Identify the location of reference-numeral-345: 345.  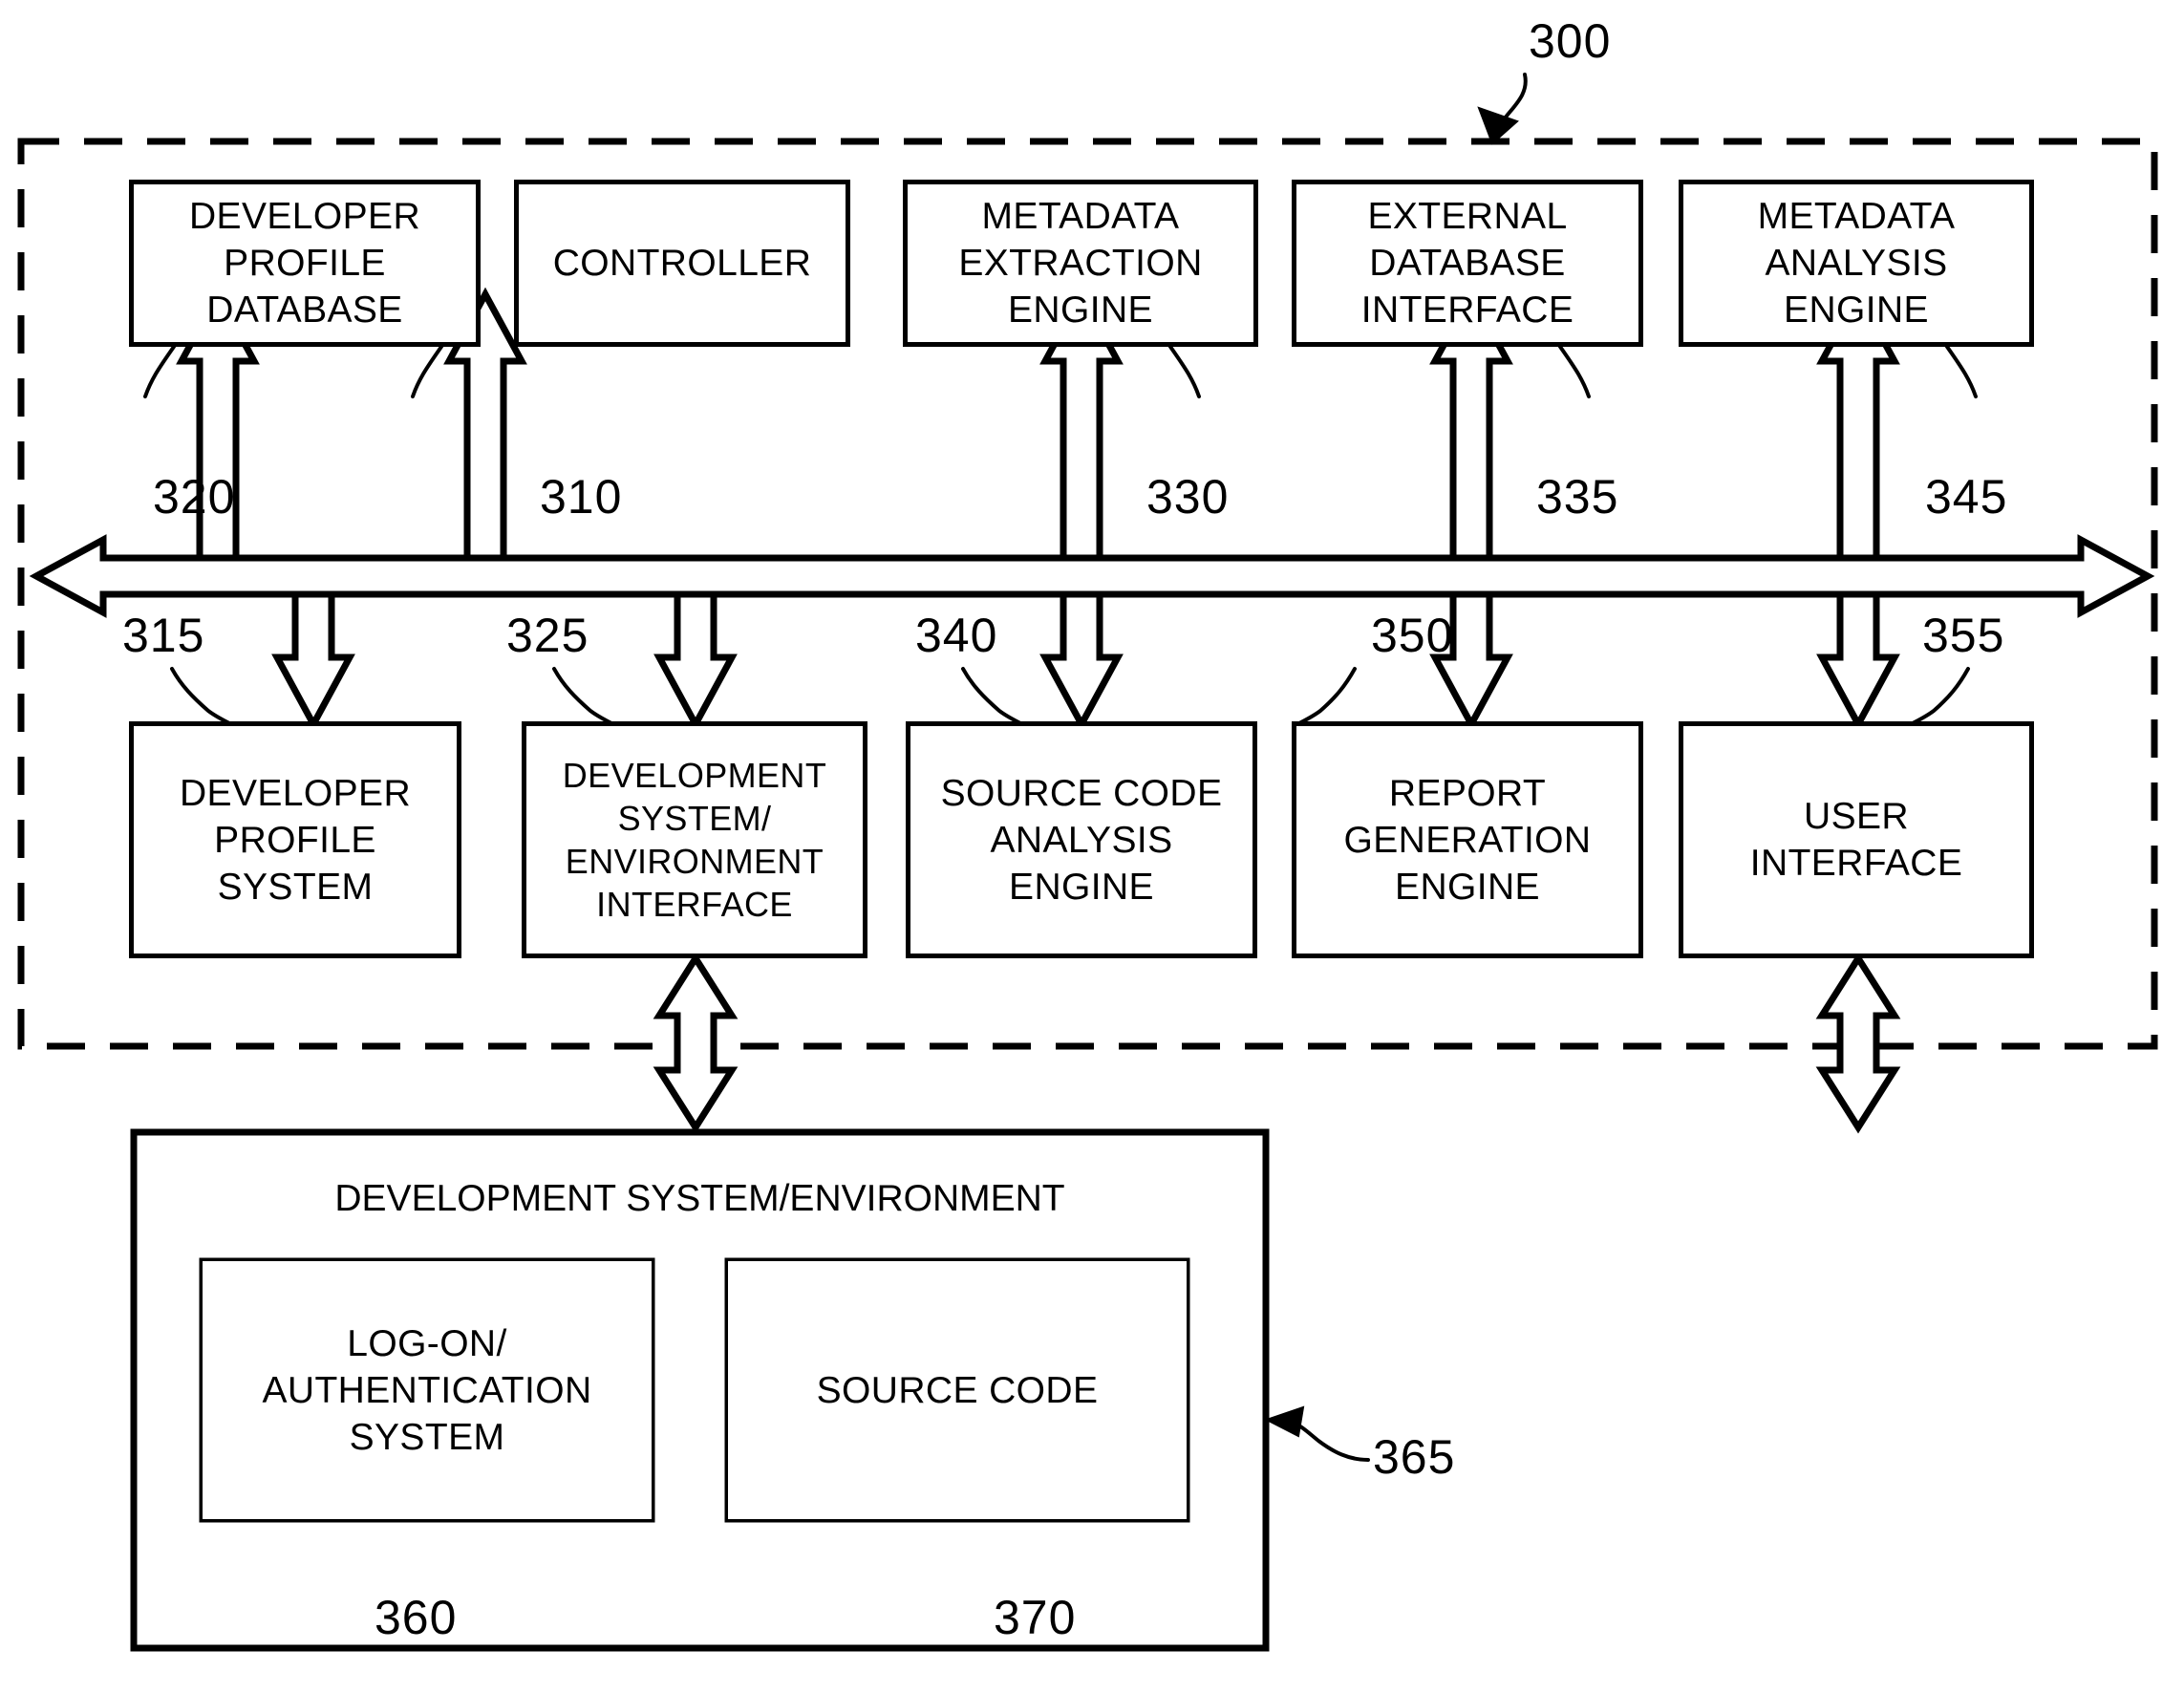
(1966, 497).